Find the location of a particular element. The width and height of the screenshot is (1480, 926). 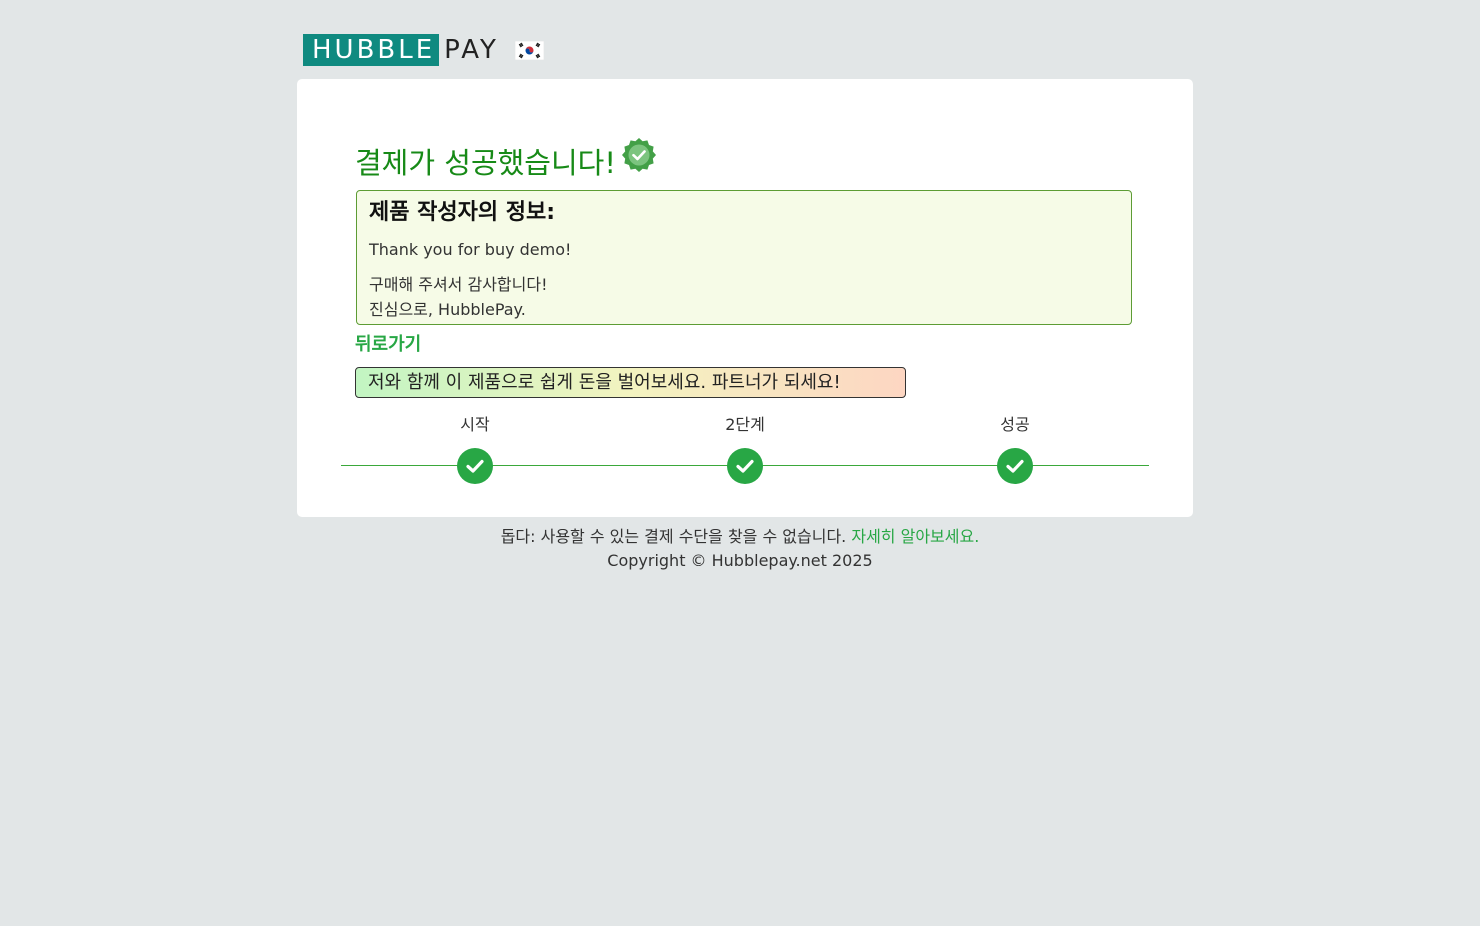

hubblepay-logo: HUBBLE PAY is located at coordinates (401, 50).